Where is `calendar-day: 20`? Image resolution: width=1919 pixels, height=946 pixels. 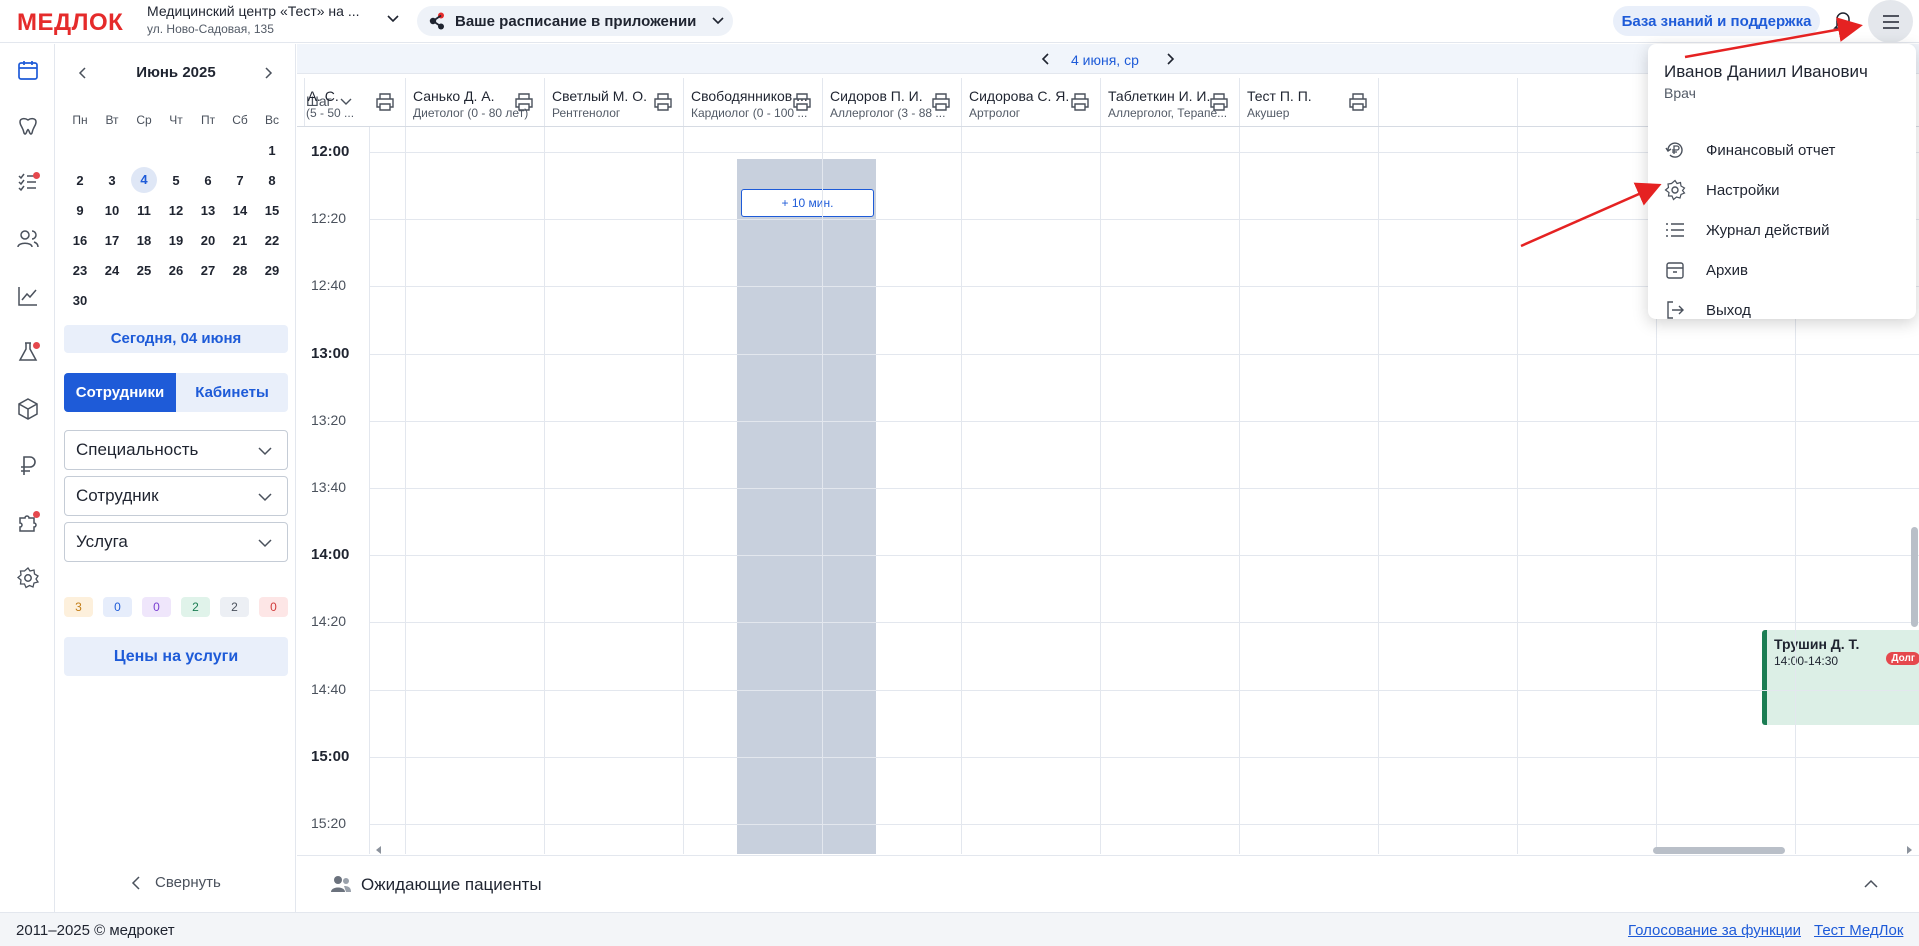
calendar-day: 20 is located at coordinates (208, 240).